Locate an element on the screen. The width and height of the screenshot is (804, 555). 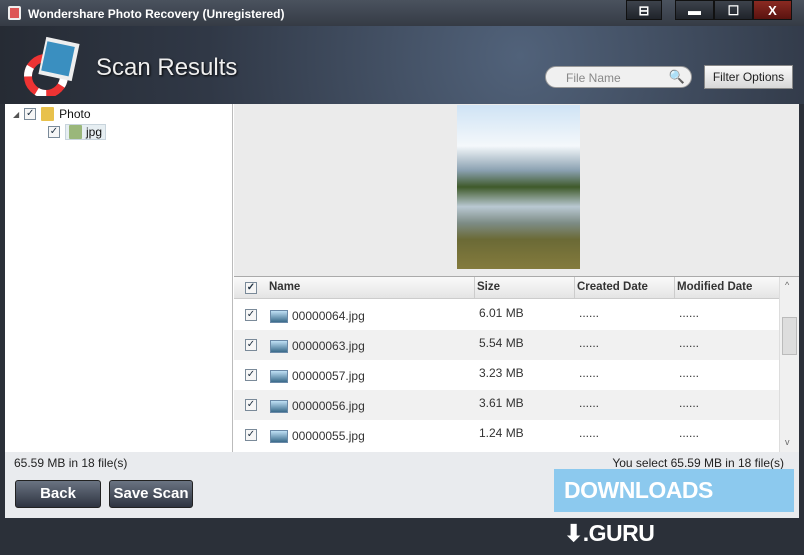
column-name: Name is located at coordinates (284, 287).